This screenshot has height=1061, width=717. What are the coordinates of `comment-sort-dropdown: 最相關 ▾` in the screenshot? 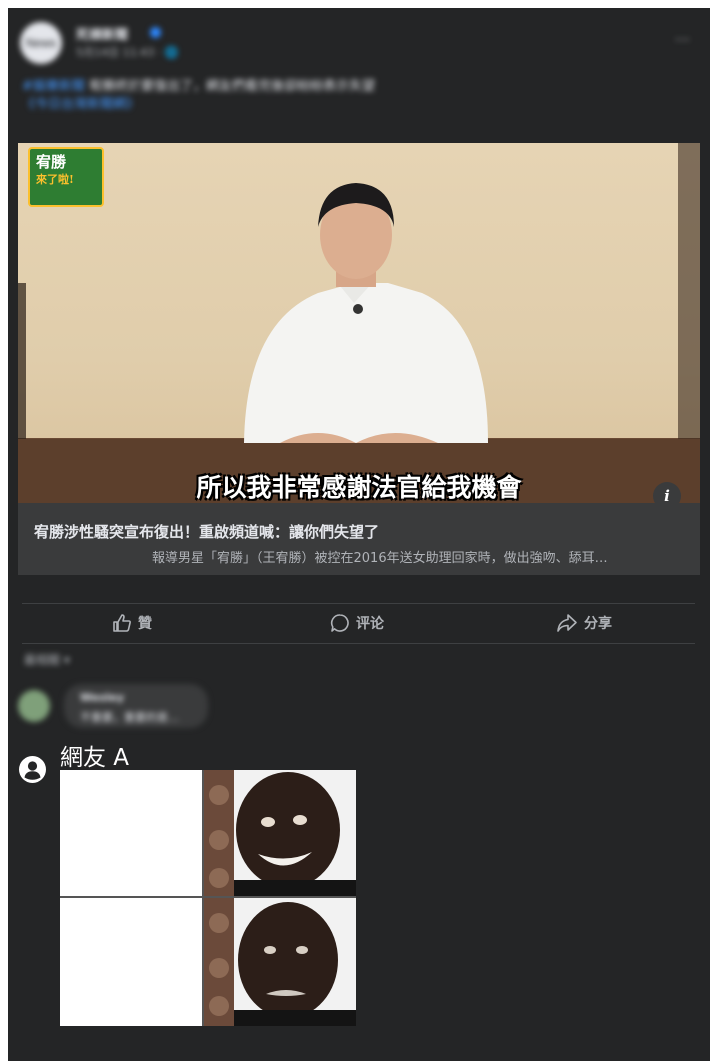 It's located at (47, 659).